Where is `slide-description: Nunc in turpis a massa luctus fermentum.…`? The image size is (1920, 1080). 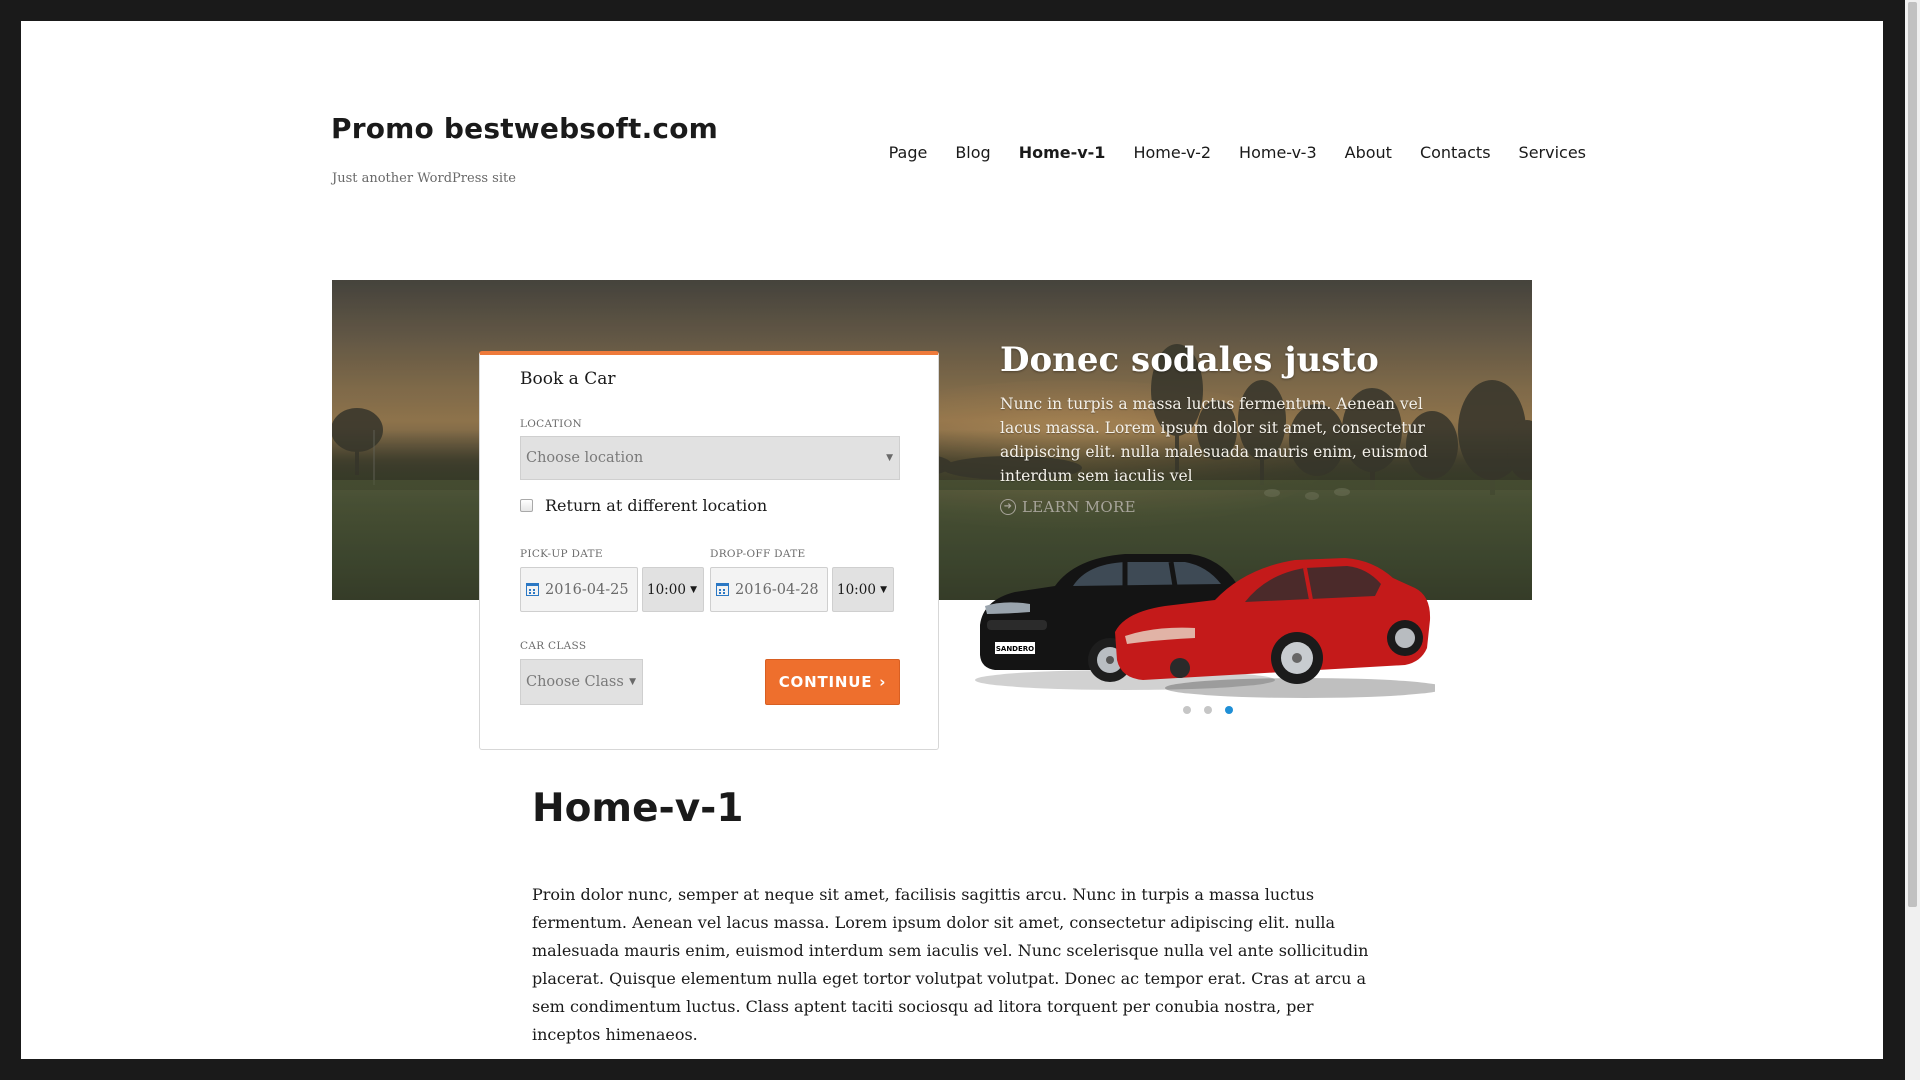
slide-description: Nunc in turpis a massa luctus fermentum.… is located at coordinates (1214, 440).